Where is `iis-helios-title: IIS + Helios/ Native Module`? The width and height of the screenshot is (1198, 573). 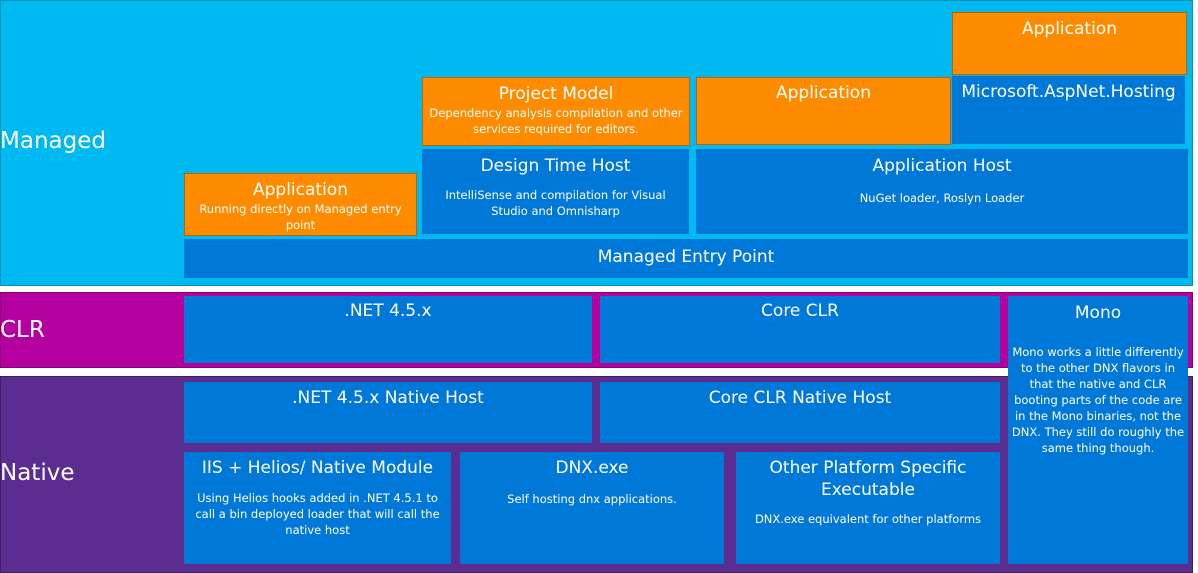 iis-helios-title: IIS + Helios/ Native Module is located at coordinates (317, 468).